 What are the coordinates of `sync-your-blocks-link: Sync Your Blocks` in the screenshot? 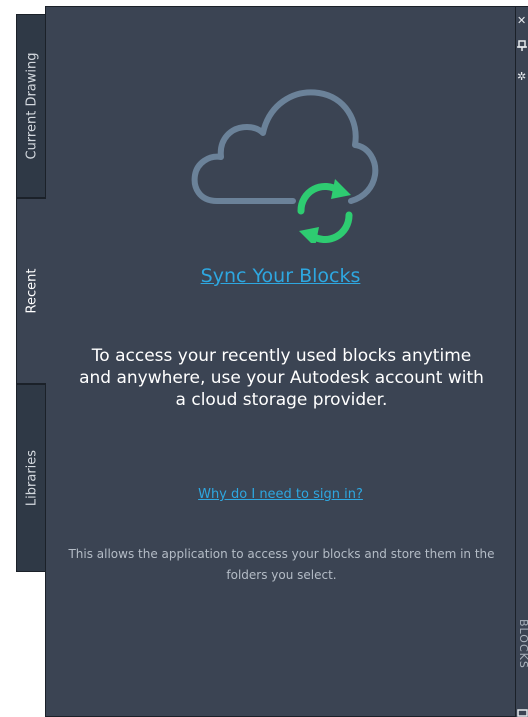 It's located at (280, 276).